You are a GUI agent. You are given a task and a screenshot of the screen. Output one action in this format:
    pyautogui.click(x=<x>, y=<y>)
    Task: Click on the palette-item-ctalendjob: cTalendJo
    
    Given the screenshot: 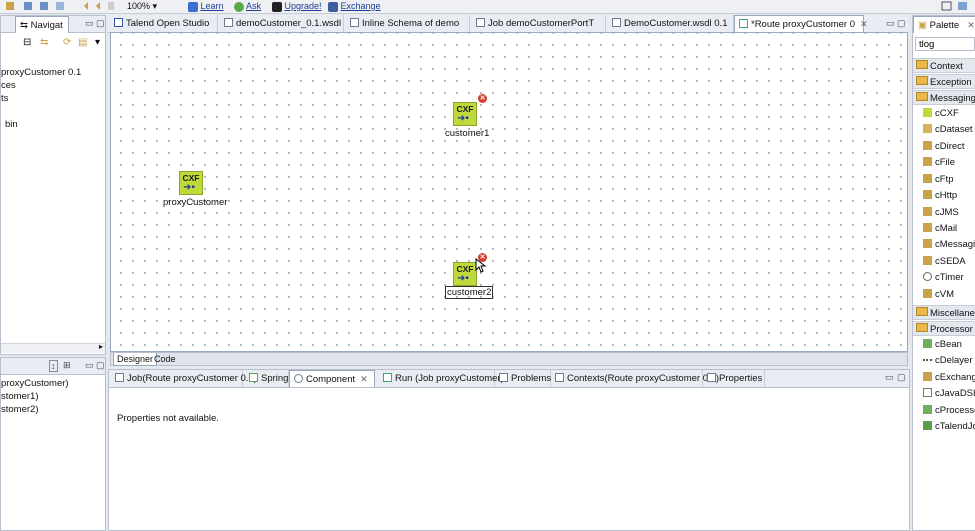 What is the action you would take?
    pyautogui.click(x=949, y=427)
    